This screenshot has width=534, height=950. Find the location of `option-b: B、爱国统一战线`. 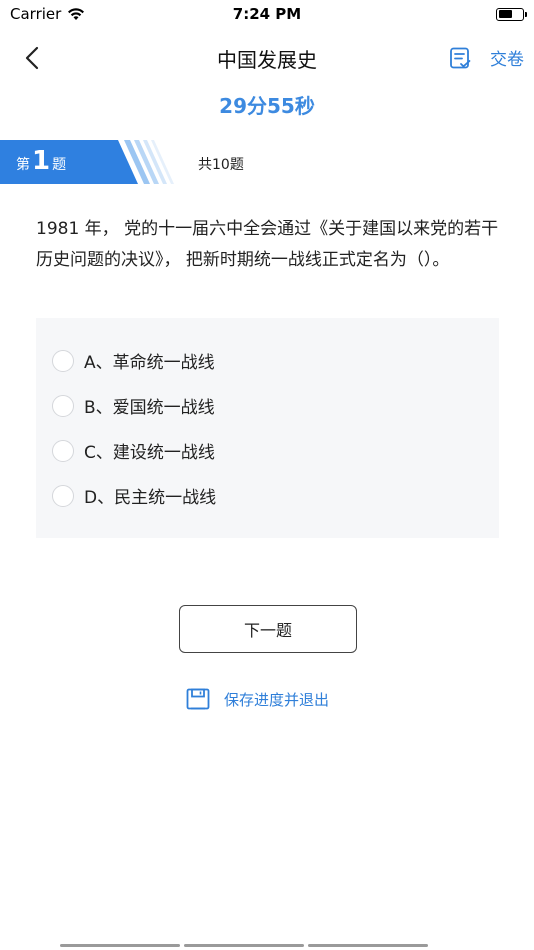

option-b: B、爱国统一战线 is located at coordinates (267, 405).